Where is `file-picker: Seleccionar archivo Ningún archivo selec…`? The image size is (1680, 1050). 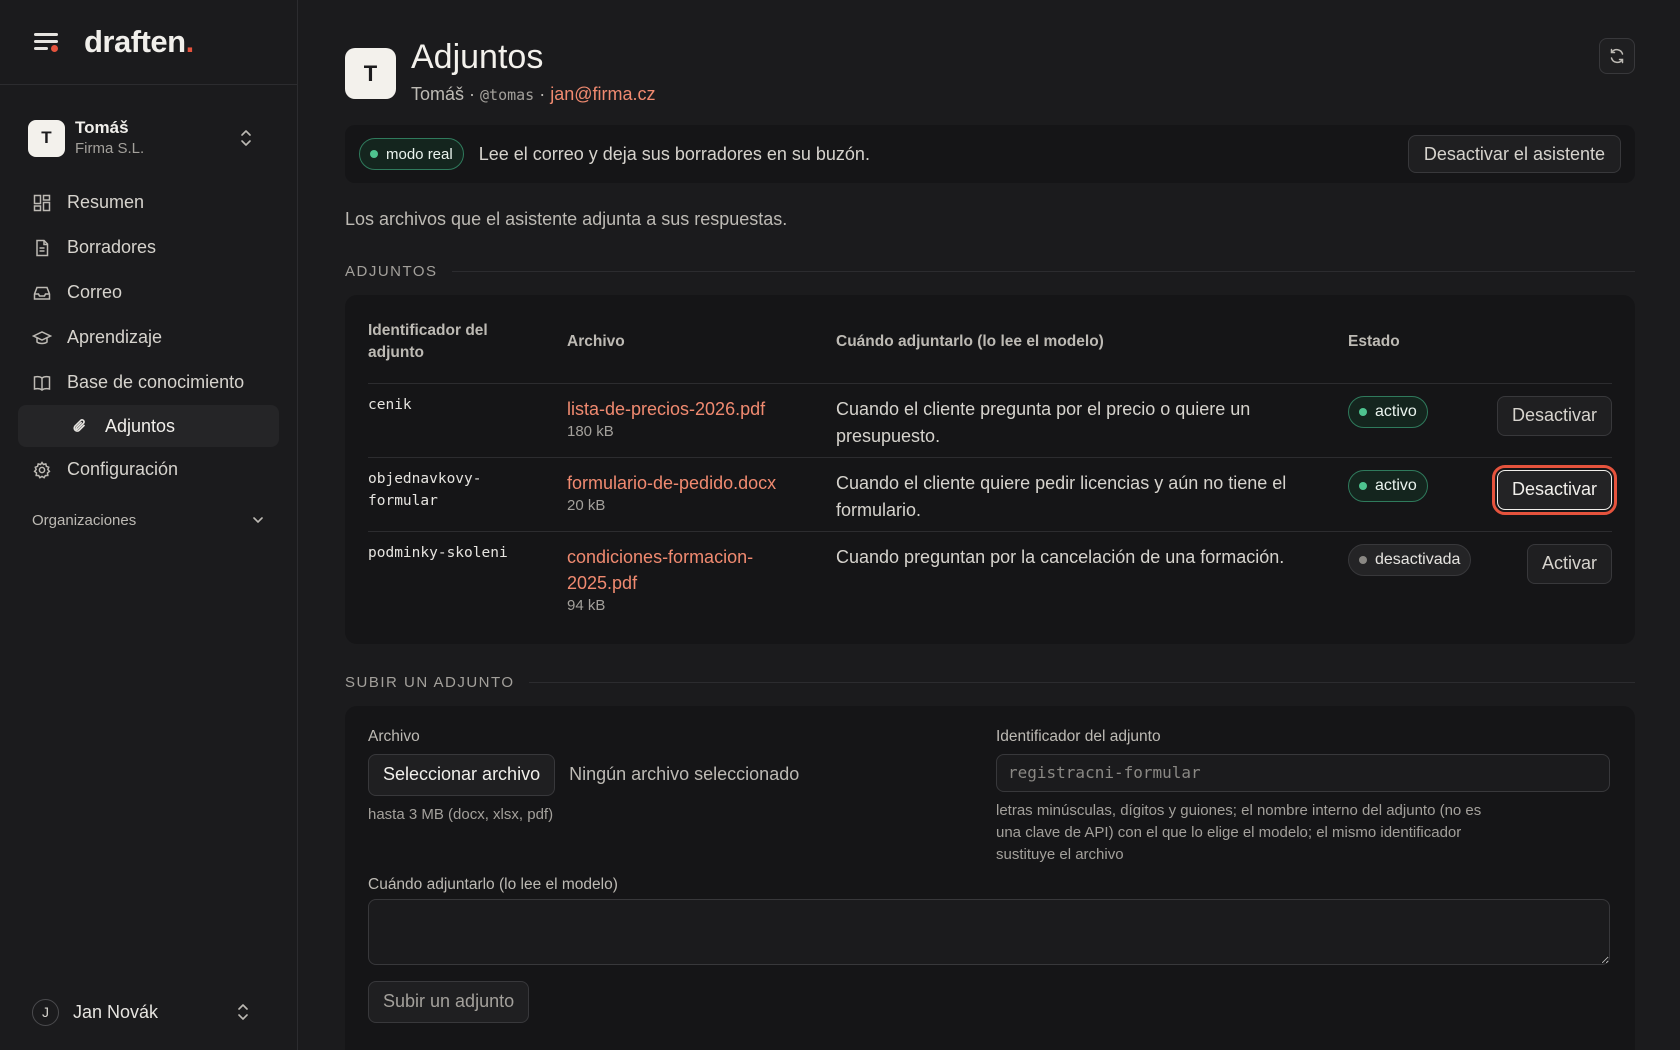 file-picker: Seleccionar archivo Ningún archivo selec… is located at coordinates (648, 774).